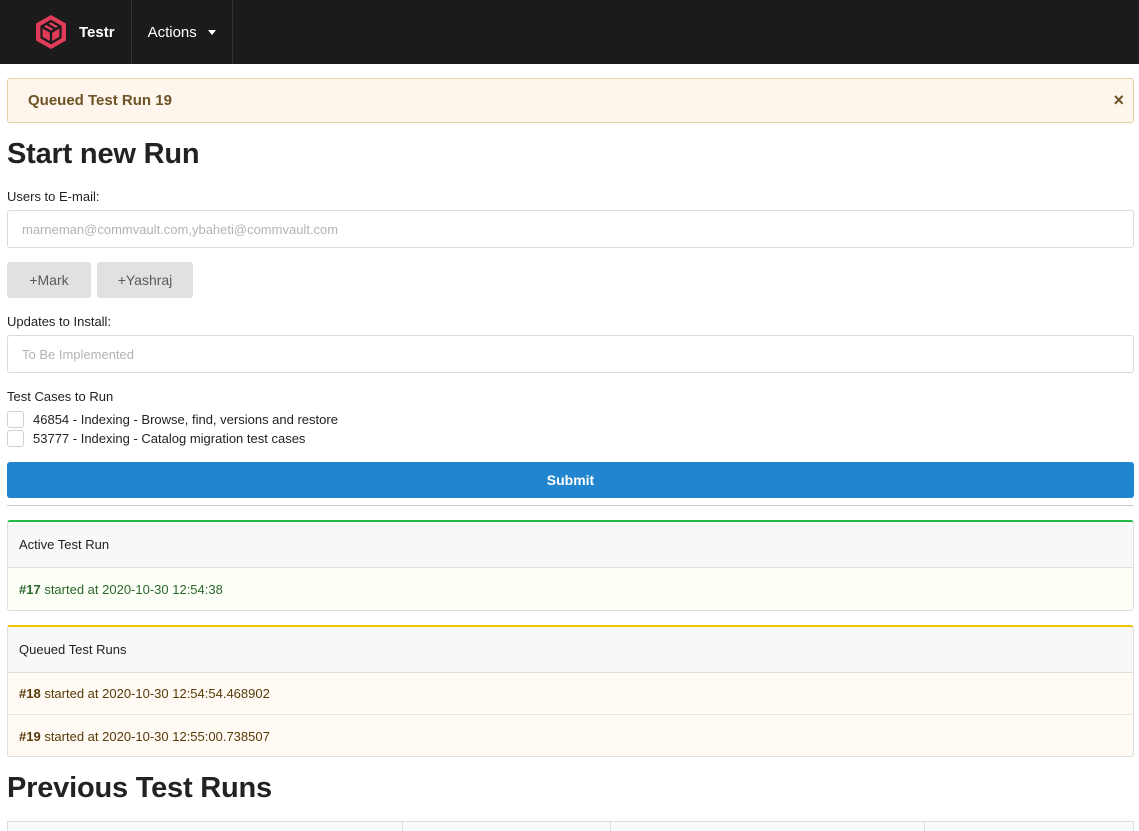  What do you see at coordinates (49, 280) in the screenshot?
I see `add-mark-button: +Mark` at bounding box center [49, 280].